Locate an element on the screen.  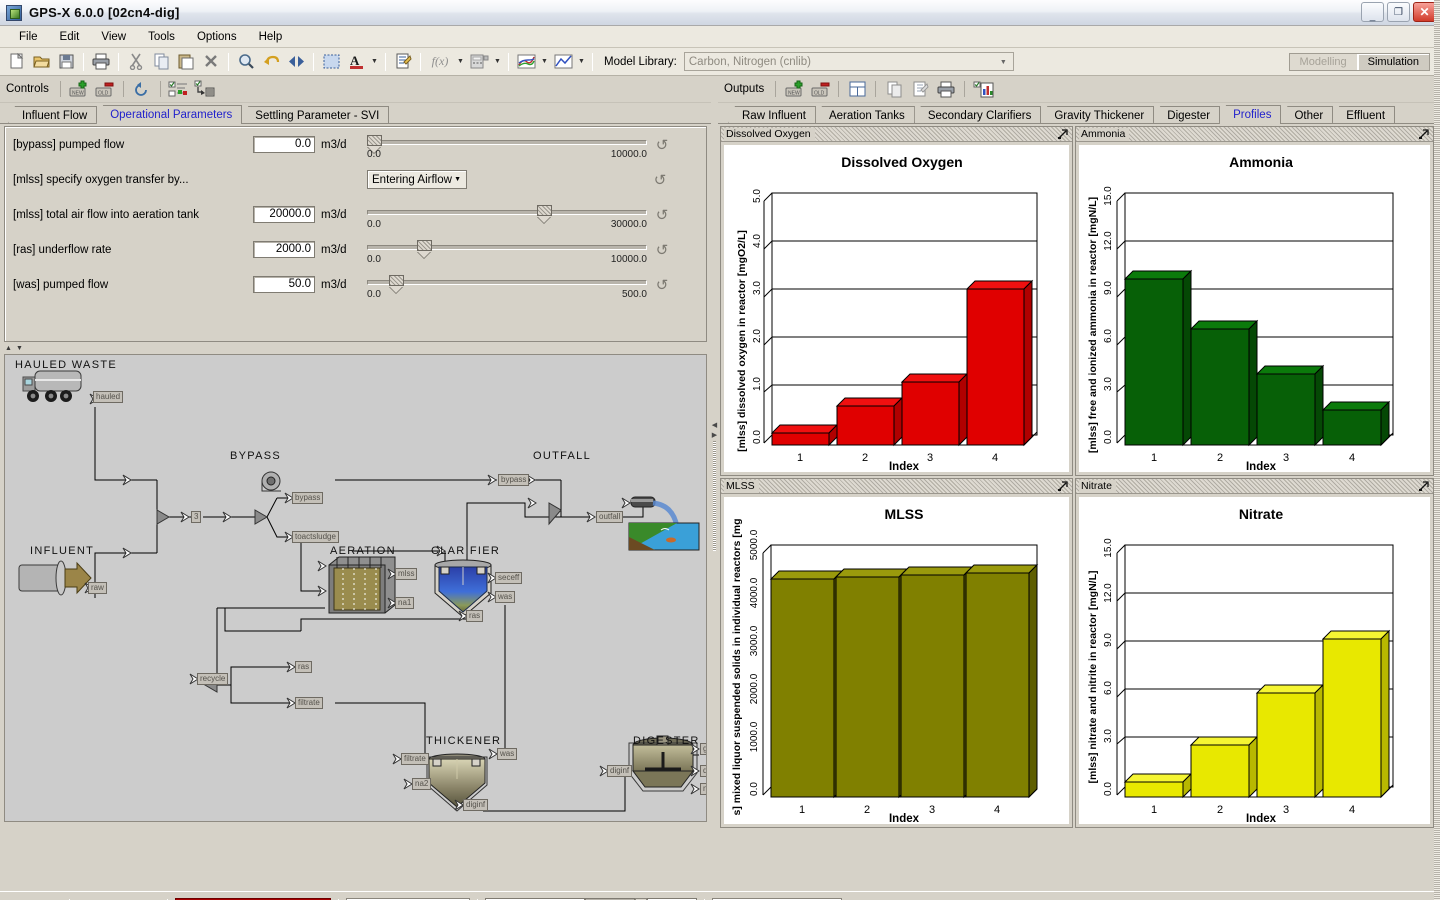
close-button: ✕ is located at coordinates (1424, 12).